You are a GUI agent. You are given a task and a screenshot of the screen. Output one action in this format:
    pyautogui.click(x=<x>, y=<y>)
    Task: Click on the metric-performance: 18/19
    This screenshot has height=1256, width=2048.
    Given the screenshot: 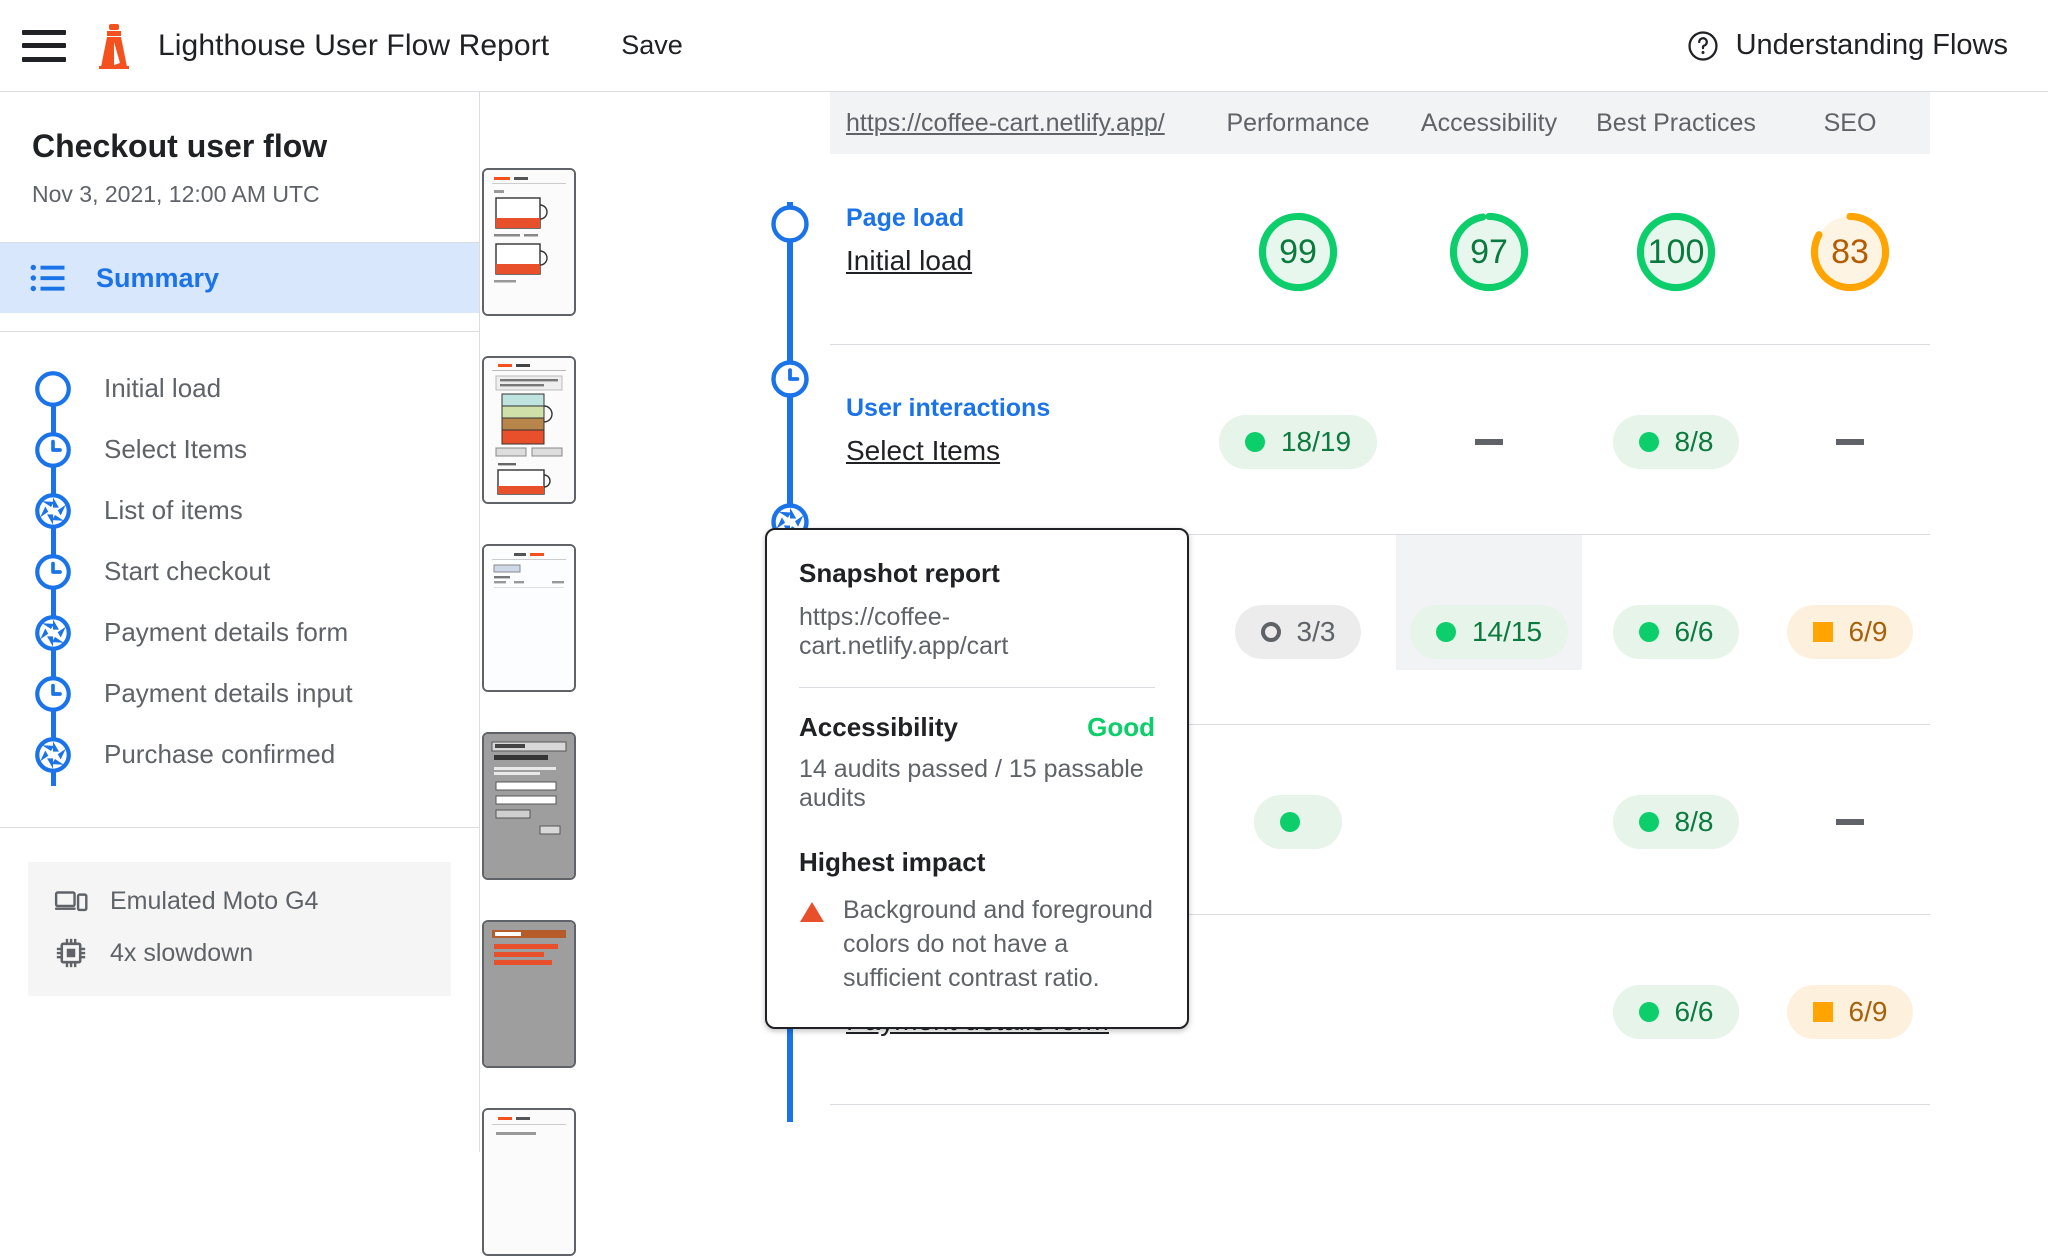 What is the action you would take?
    pyautogui.click(x=1298, y=442)
    